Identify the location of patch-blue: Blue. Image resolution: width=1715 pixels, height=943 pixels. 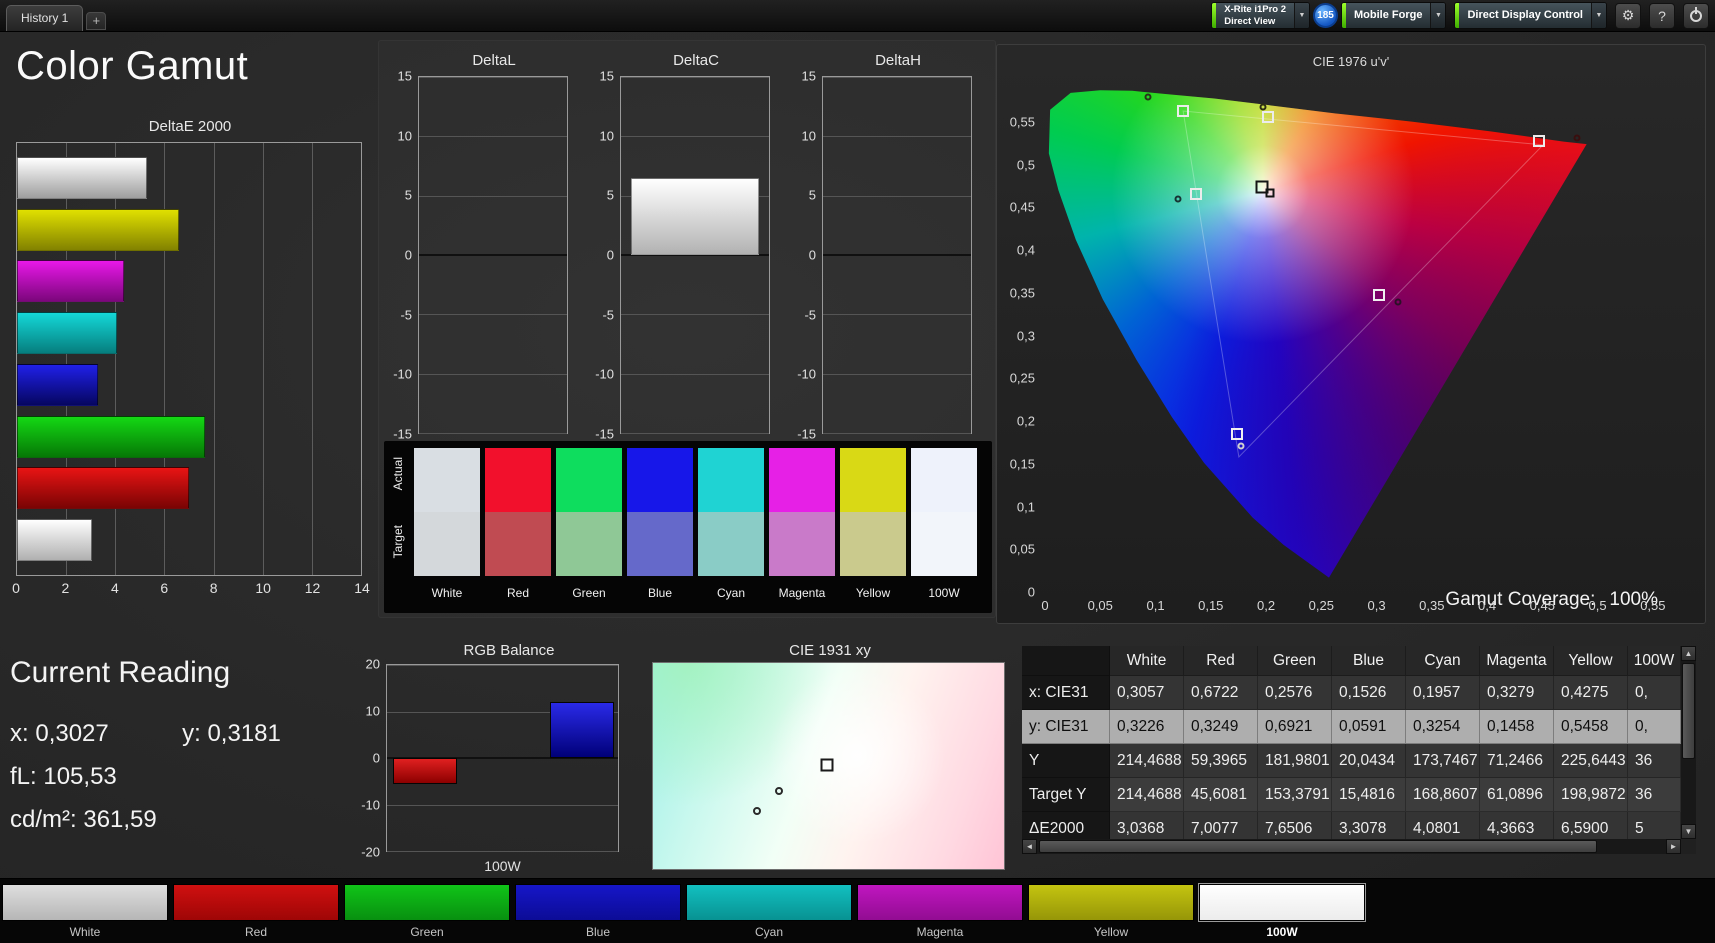
(598, 911).